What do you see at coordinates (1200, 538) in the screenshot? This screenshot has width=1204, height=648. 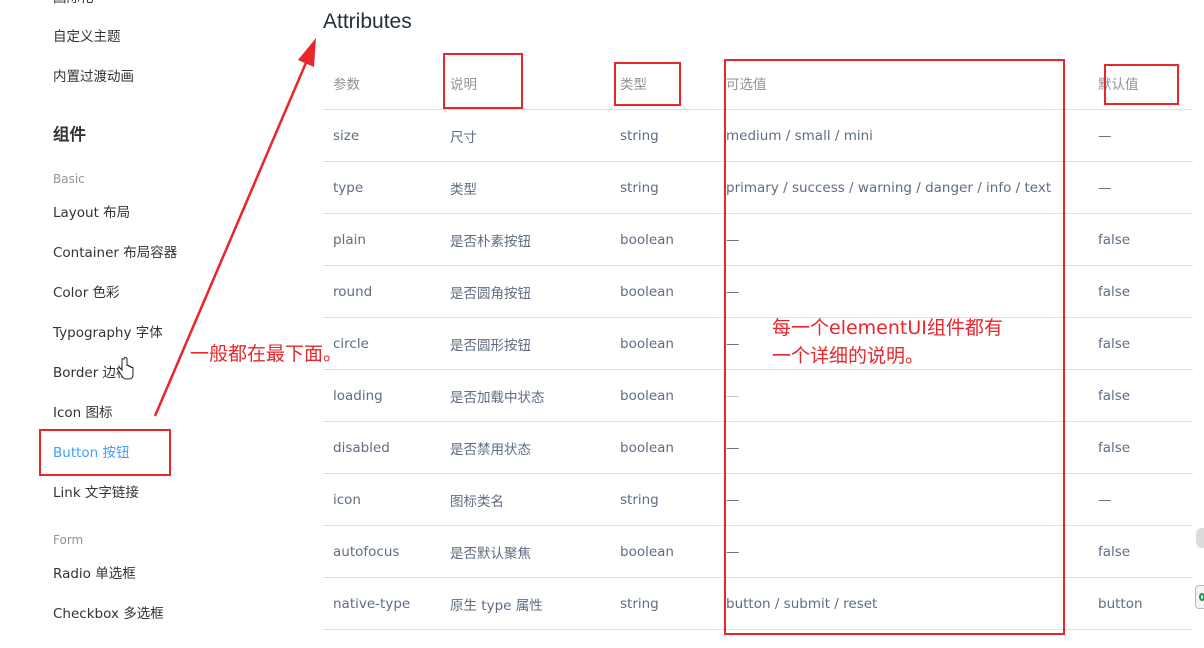 I see `edge-scroll-tab` at bounding box center [1200, 538].